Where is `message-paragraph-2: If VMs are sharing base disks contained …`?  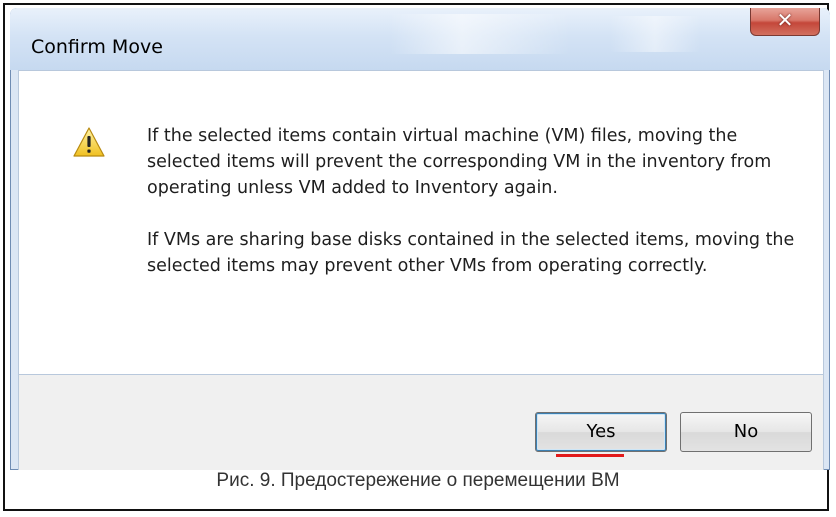
message-paragraph-2: If VMs are sharing base disks contained … is located at coordinates (471, 253).